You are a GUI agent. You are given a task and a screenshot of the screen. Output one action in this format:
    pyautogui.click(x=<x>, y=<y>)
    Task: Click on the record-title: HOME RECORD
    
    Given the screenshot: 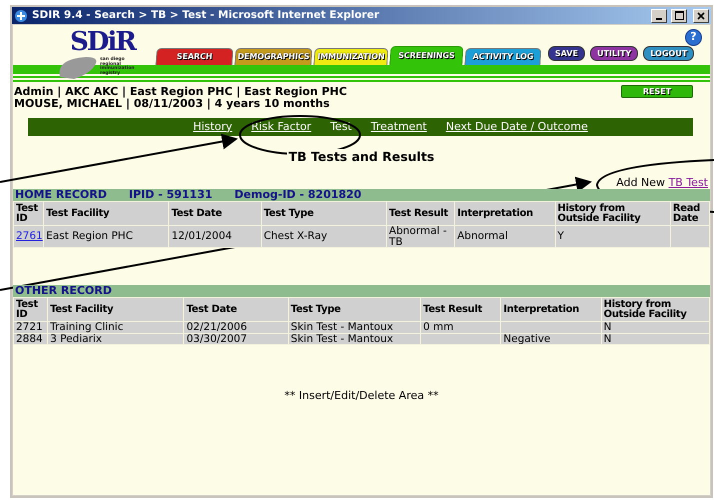 What is the action you would take?
    pyautogui.click(x=61, y=195)
    